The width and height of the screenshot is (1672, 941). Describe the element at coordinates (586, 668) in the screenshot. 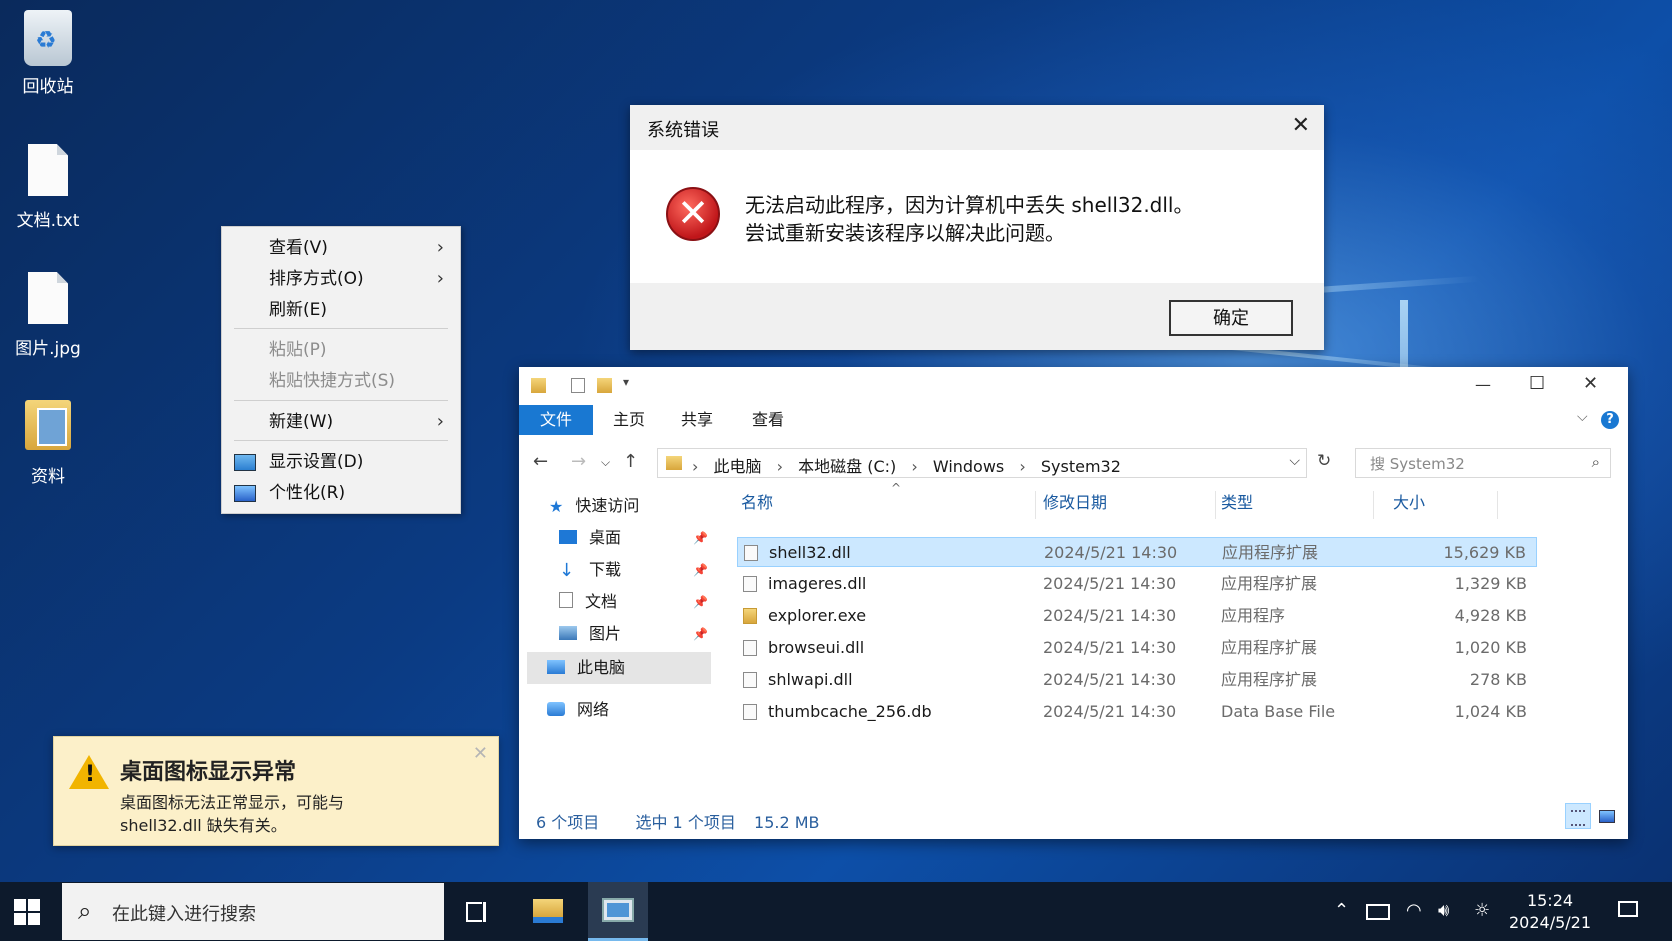

I see `nav-item-this-pc: 此电脑` at that location.